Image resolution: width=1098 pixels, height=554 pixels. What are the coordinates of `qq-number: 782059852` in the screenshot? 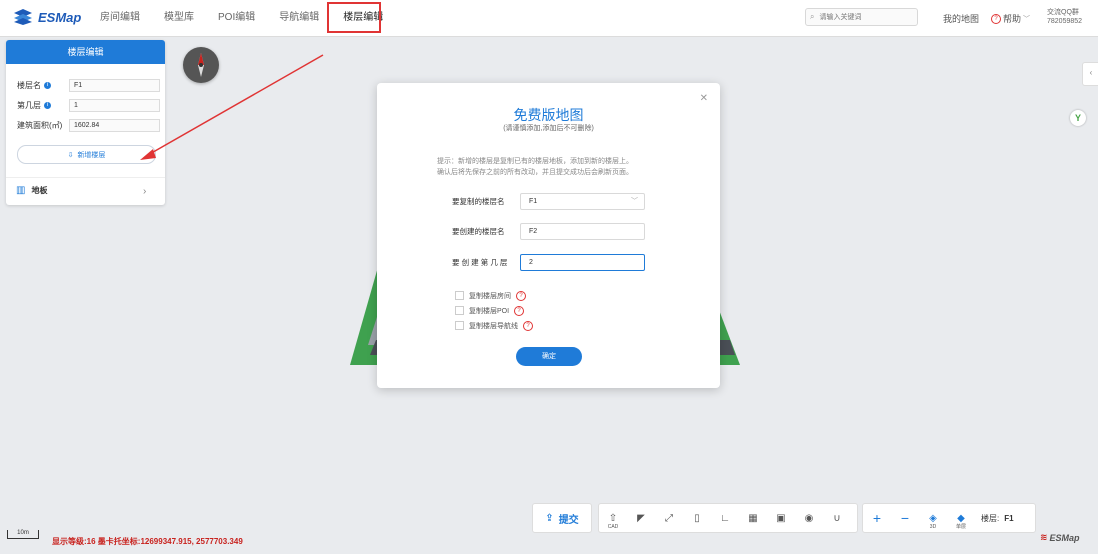 It's located at (1065, 21).